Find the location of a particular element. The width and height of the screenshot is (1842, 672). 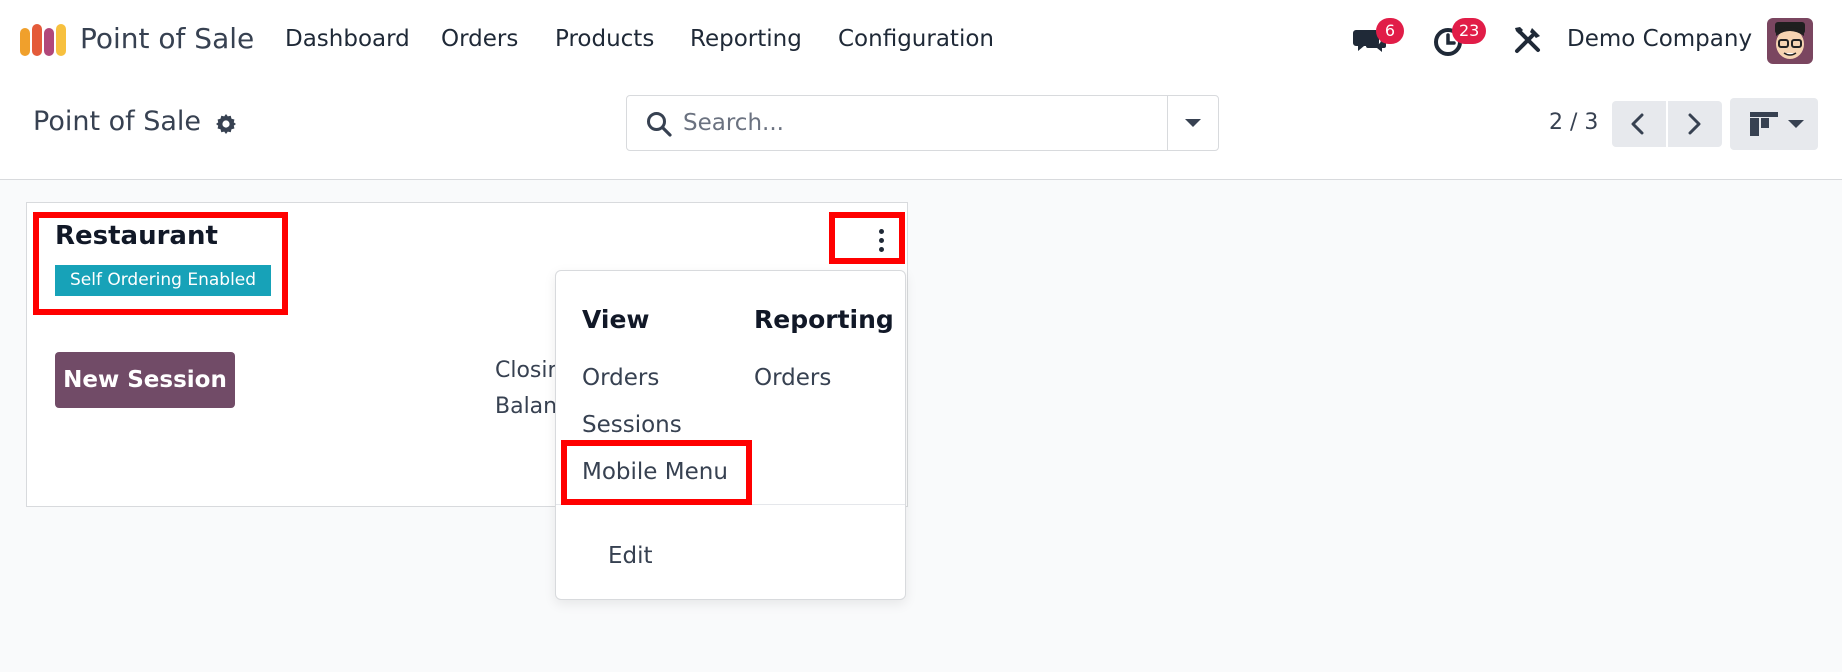

balance-label: Balan is located at coordinates (526, 406).